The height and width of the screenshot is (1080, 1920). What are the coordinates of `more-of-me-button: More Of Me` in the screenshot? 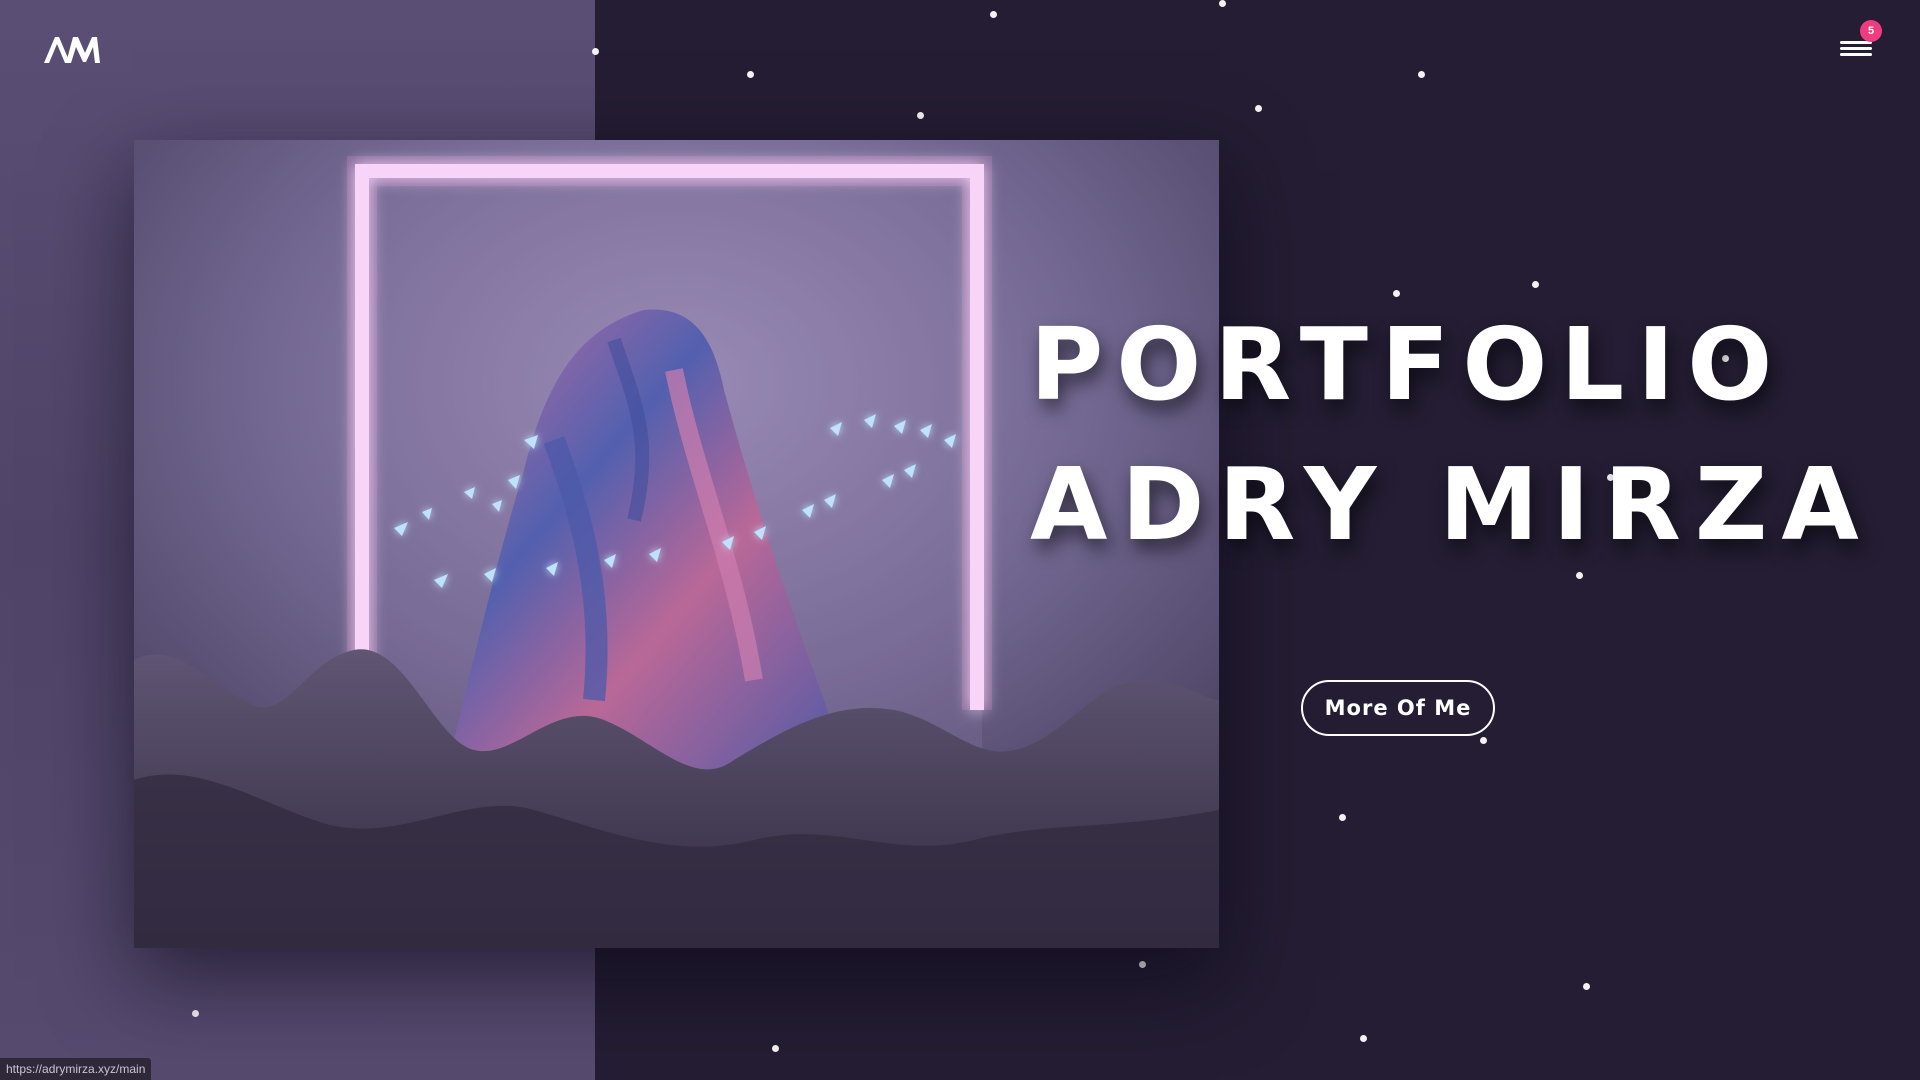 It's located at (1398, 708).